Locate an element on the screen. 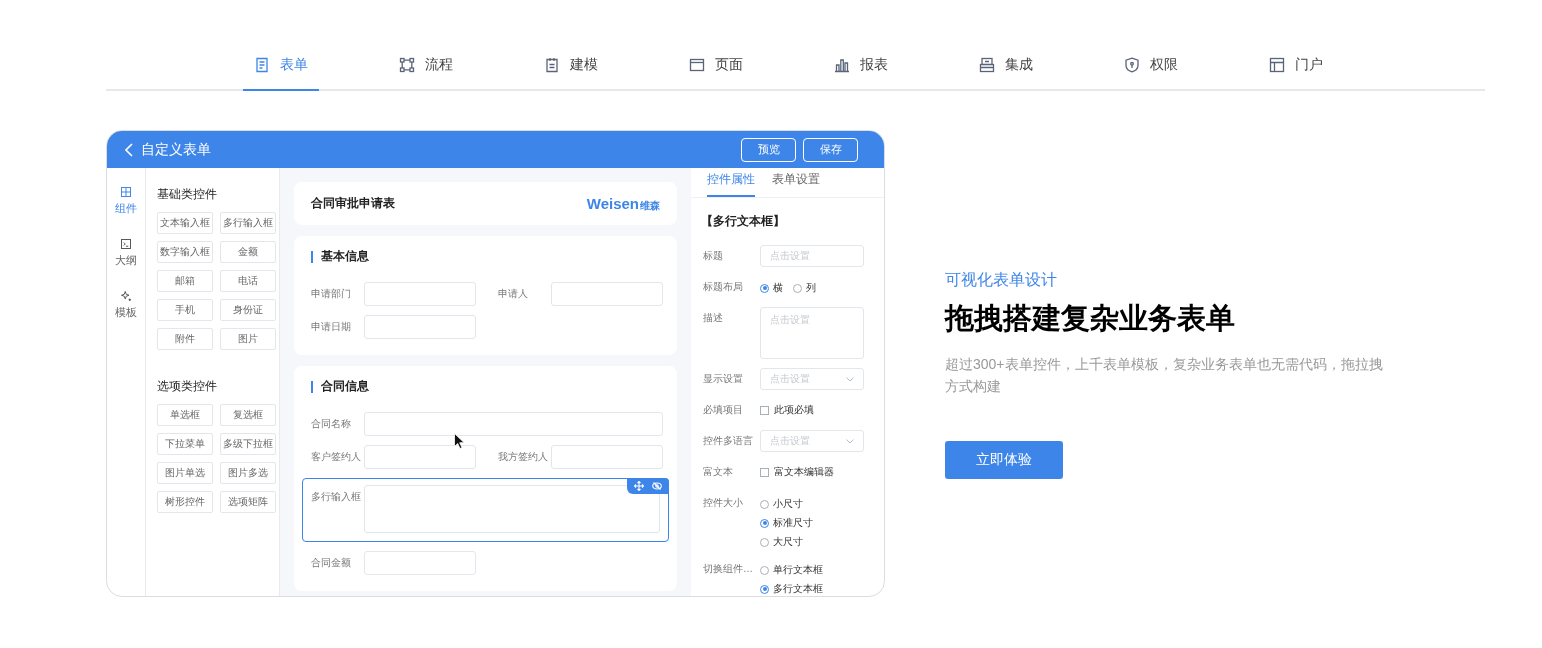  property-label: 描述 is located at coordinates (713, 318).